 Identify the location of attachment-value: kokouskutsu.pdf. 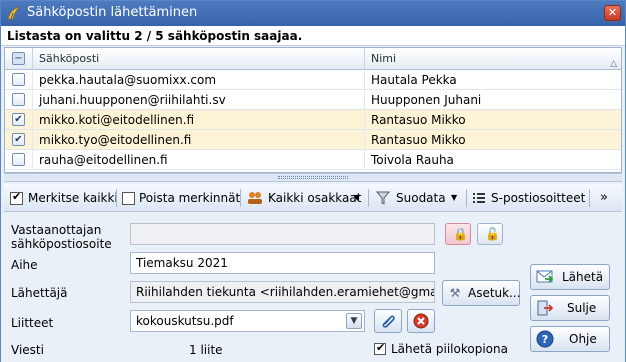
(185, 321).